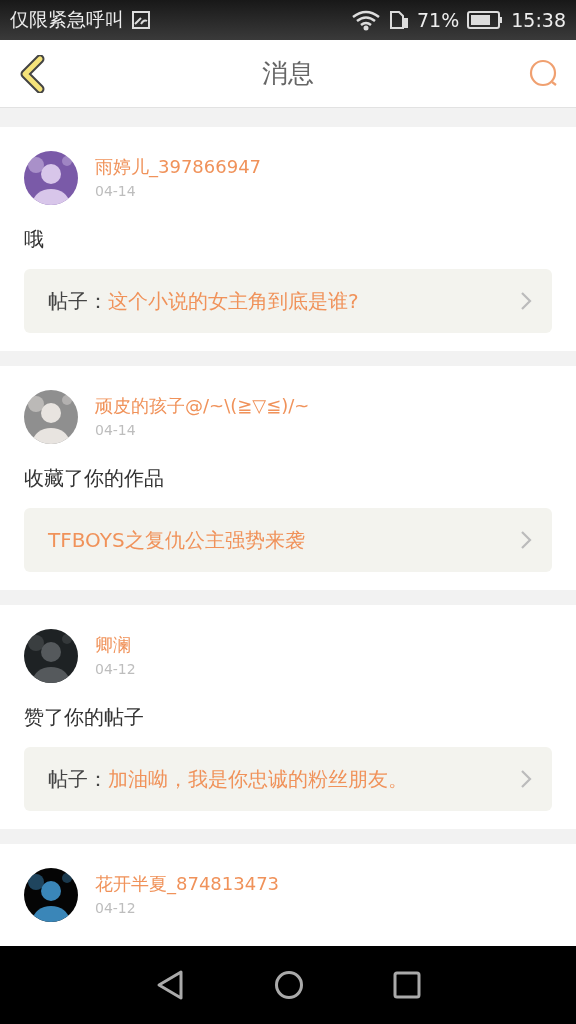 Image resolution: width=576 pixels, height=1024 pixels. Describe the element at coordinates (288, 540) in the screenshot. I see `work-link: TFBOYS之复仇公主强势来袭` at that location.